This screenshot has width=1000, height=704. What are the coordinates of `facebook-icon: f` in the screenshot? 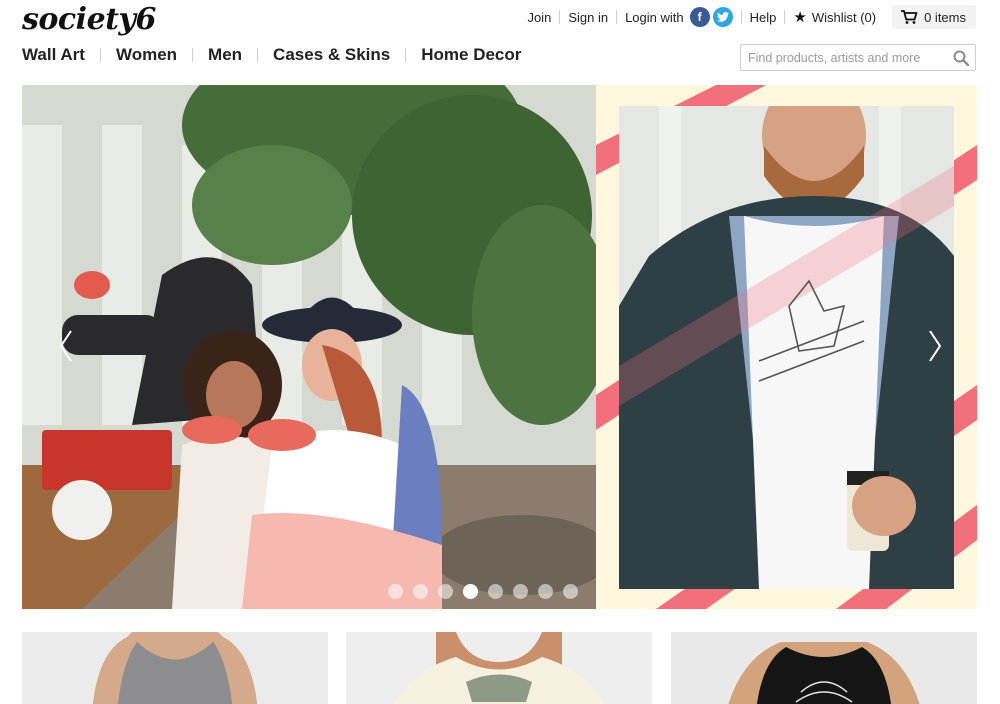 It's located at (699, 17).